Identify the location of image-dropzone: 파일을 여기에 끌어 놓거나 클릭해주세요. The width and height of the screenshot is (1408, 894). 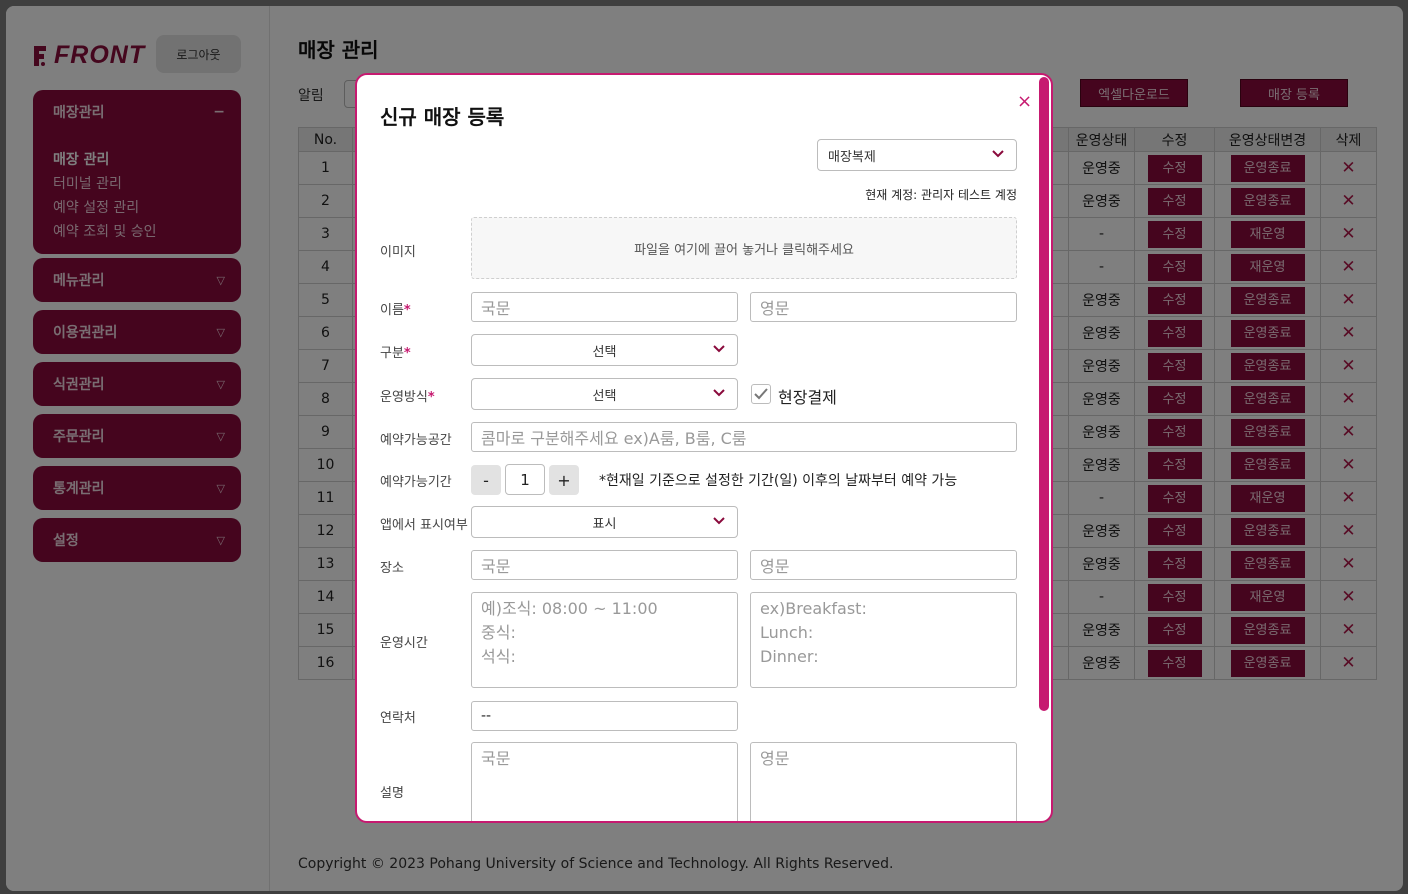
(744, 248).